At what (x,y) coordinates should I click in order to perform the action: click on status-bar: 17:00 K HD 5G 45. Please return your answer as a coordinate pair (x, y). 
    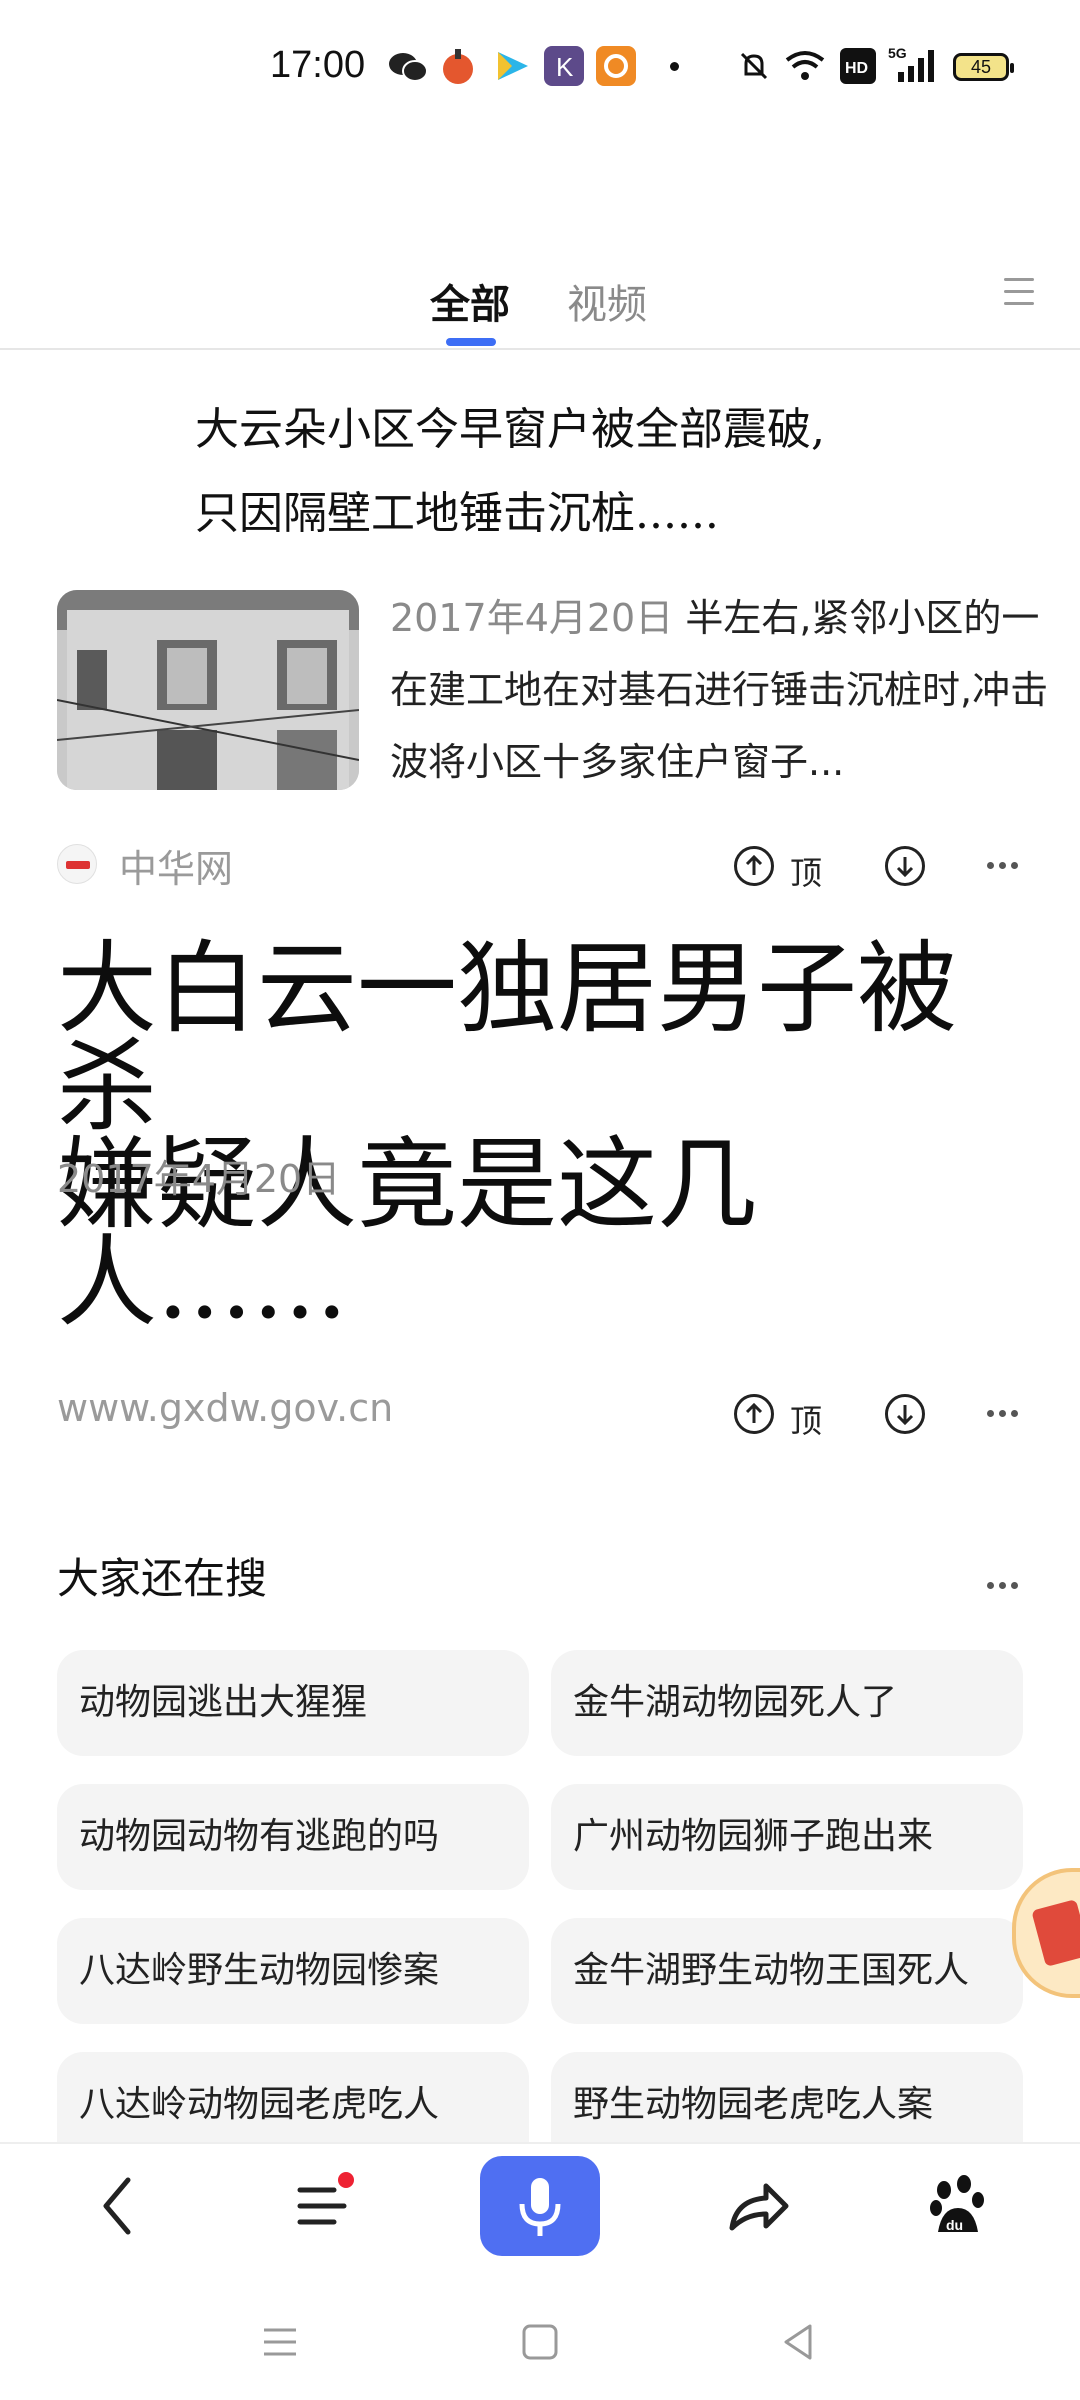
    Looking at the image, I should click on (540, 65).